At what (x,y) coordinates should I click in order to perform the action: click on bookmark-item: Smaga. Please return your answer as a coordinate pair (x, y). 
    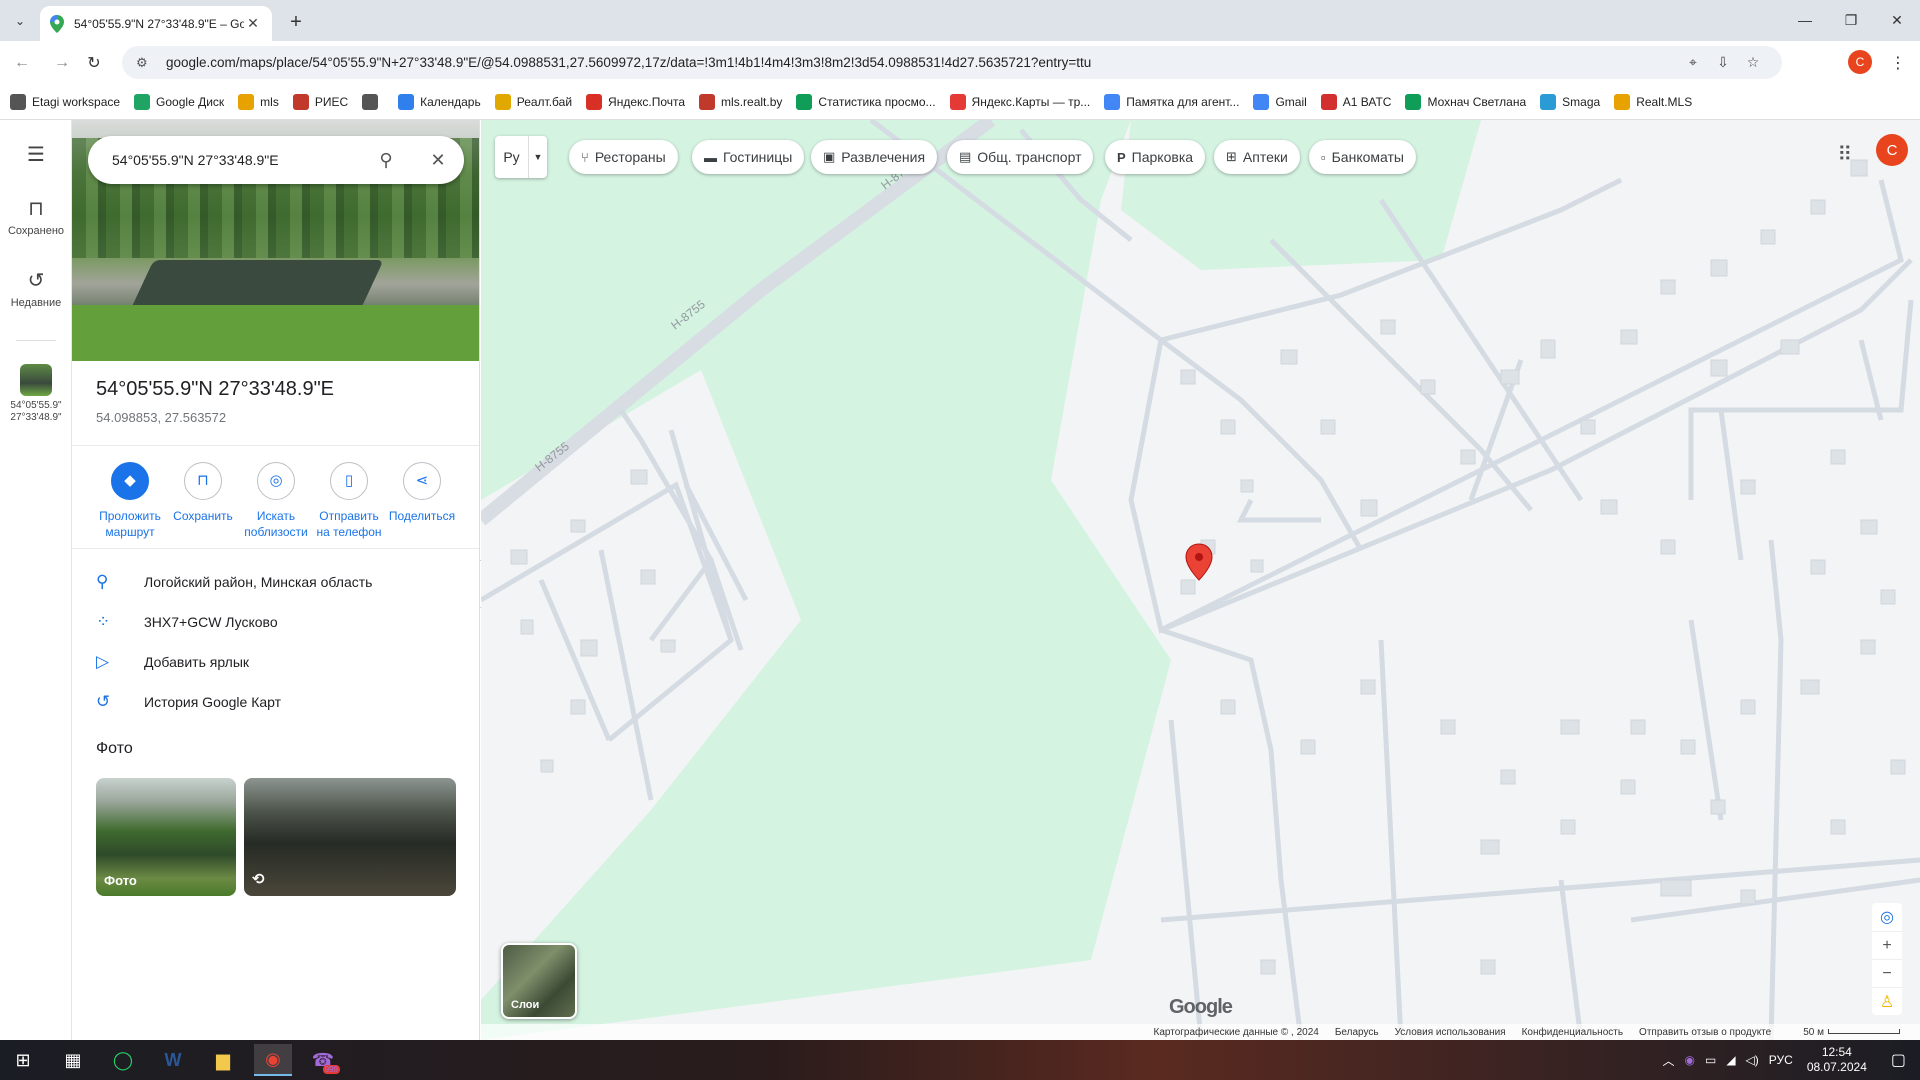
    Looking at the image, I should click on (1570, 101).